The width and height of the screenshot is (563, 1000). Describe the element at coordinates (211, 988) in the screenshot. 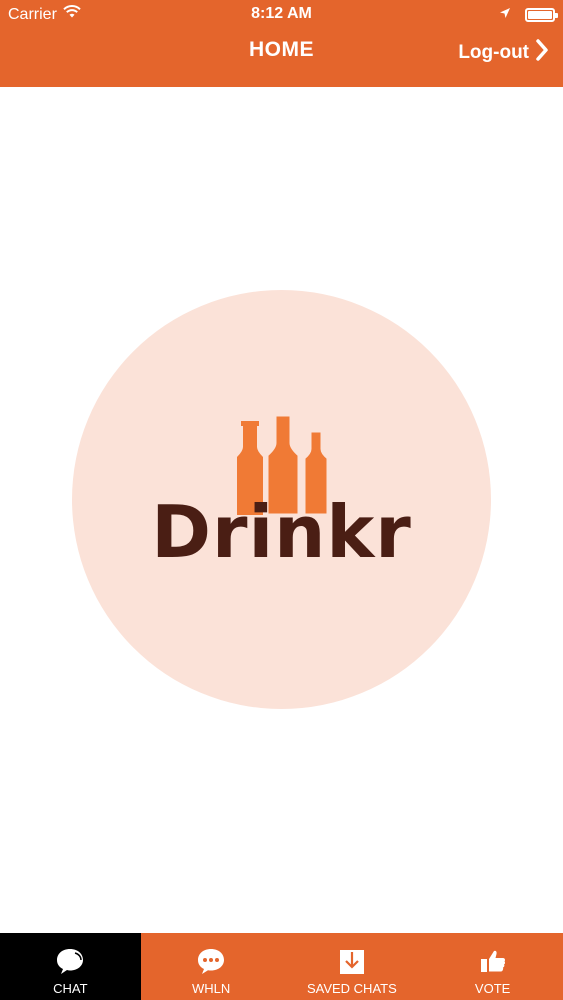

I see `tab-label: WHLN` at that location.